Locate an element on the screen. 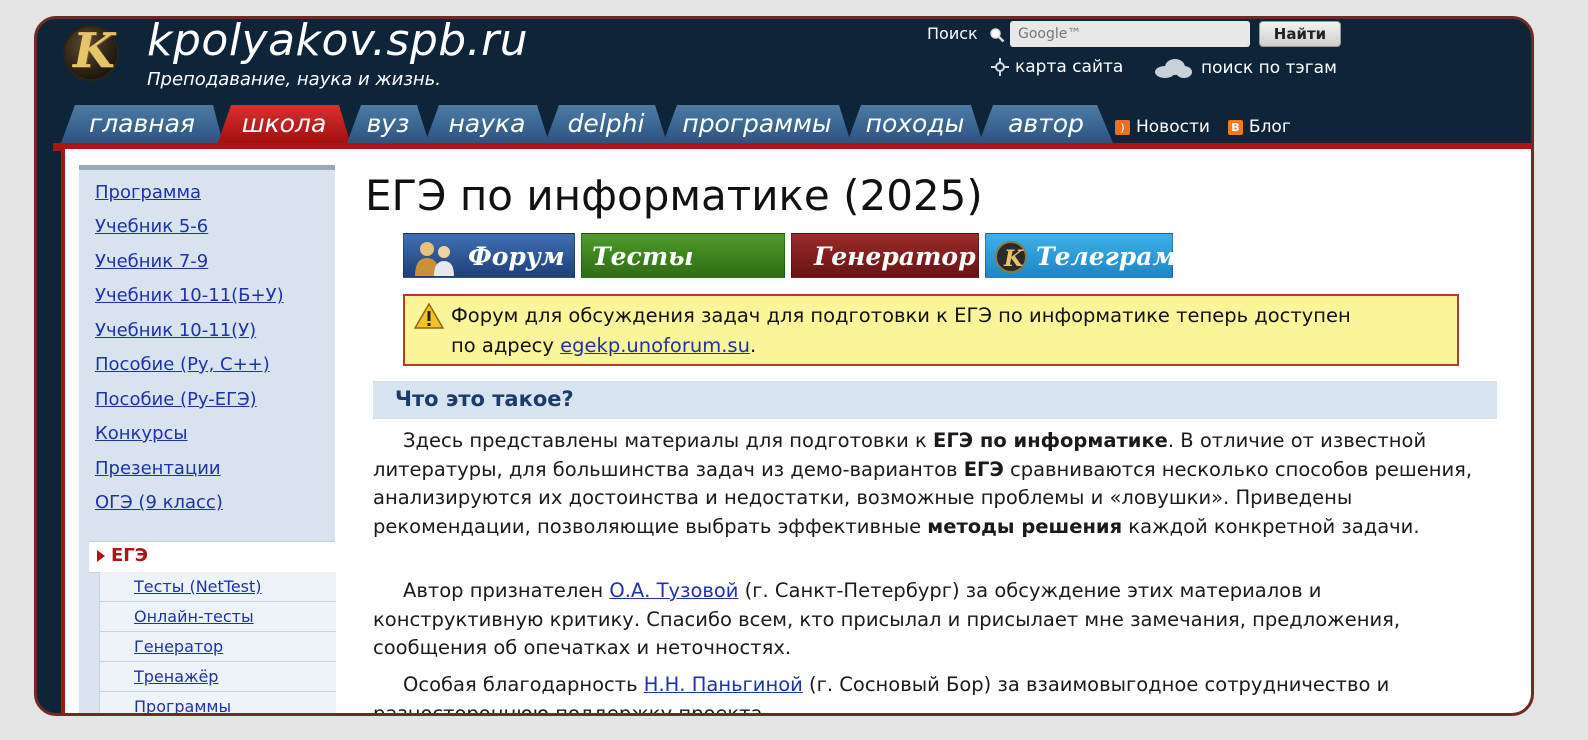 This screenshot has width=1588, height=740. sidebar-item-textbook-10-11-bu: Учебник 10-11(Б+У) is located at coordinates (189, 295).